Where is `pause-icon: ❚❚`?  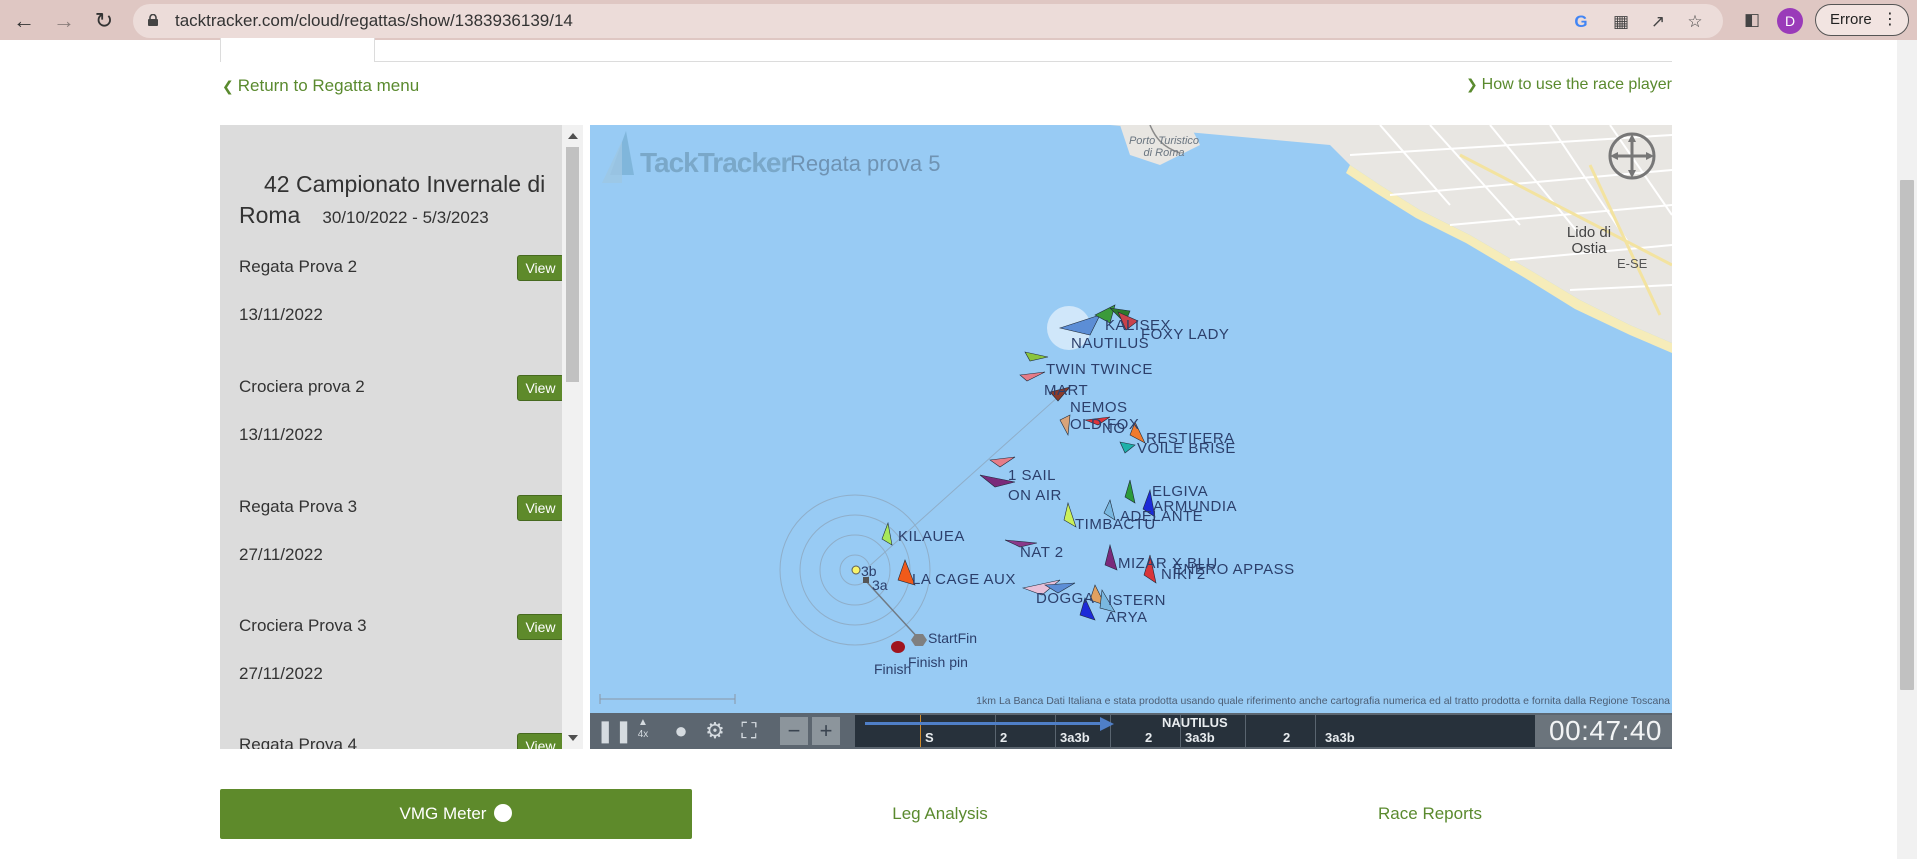 pause-icon: ❚❚ is located at coordinates (614, 731).